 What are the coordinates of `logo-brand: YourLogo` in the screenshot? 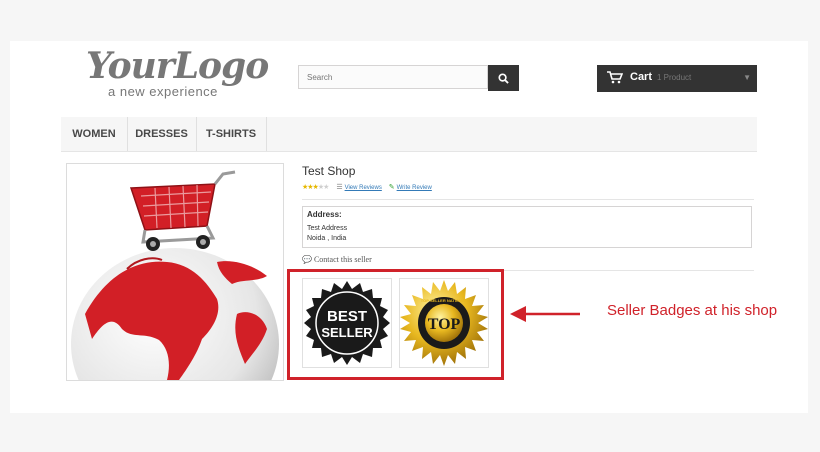 It's located at (177, 66).